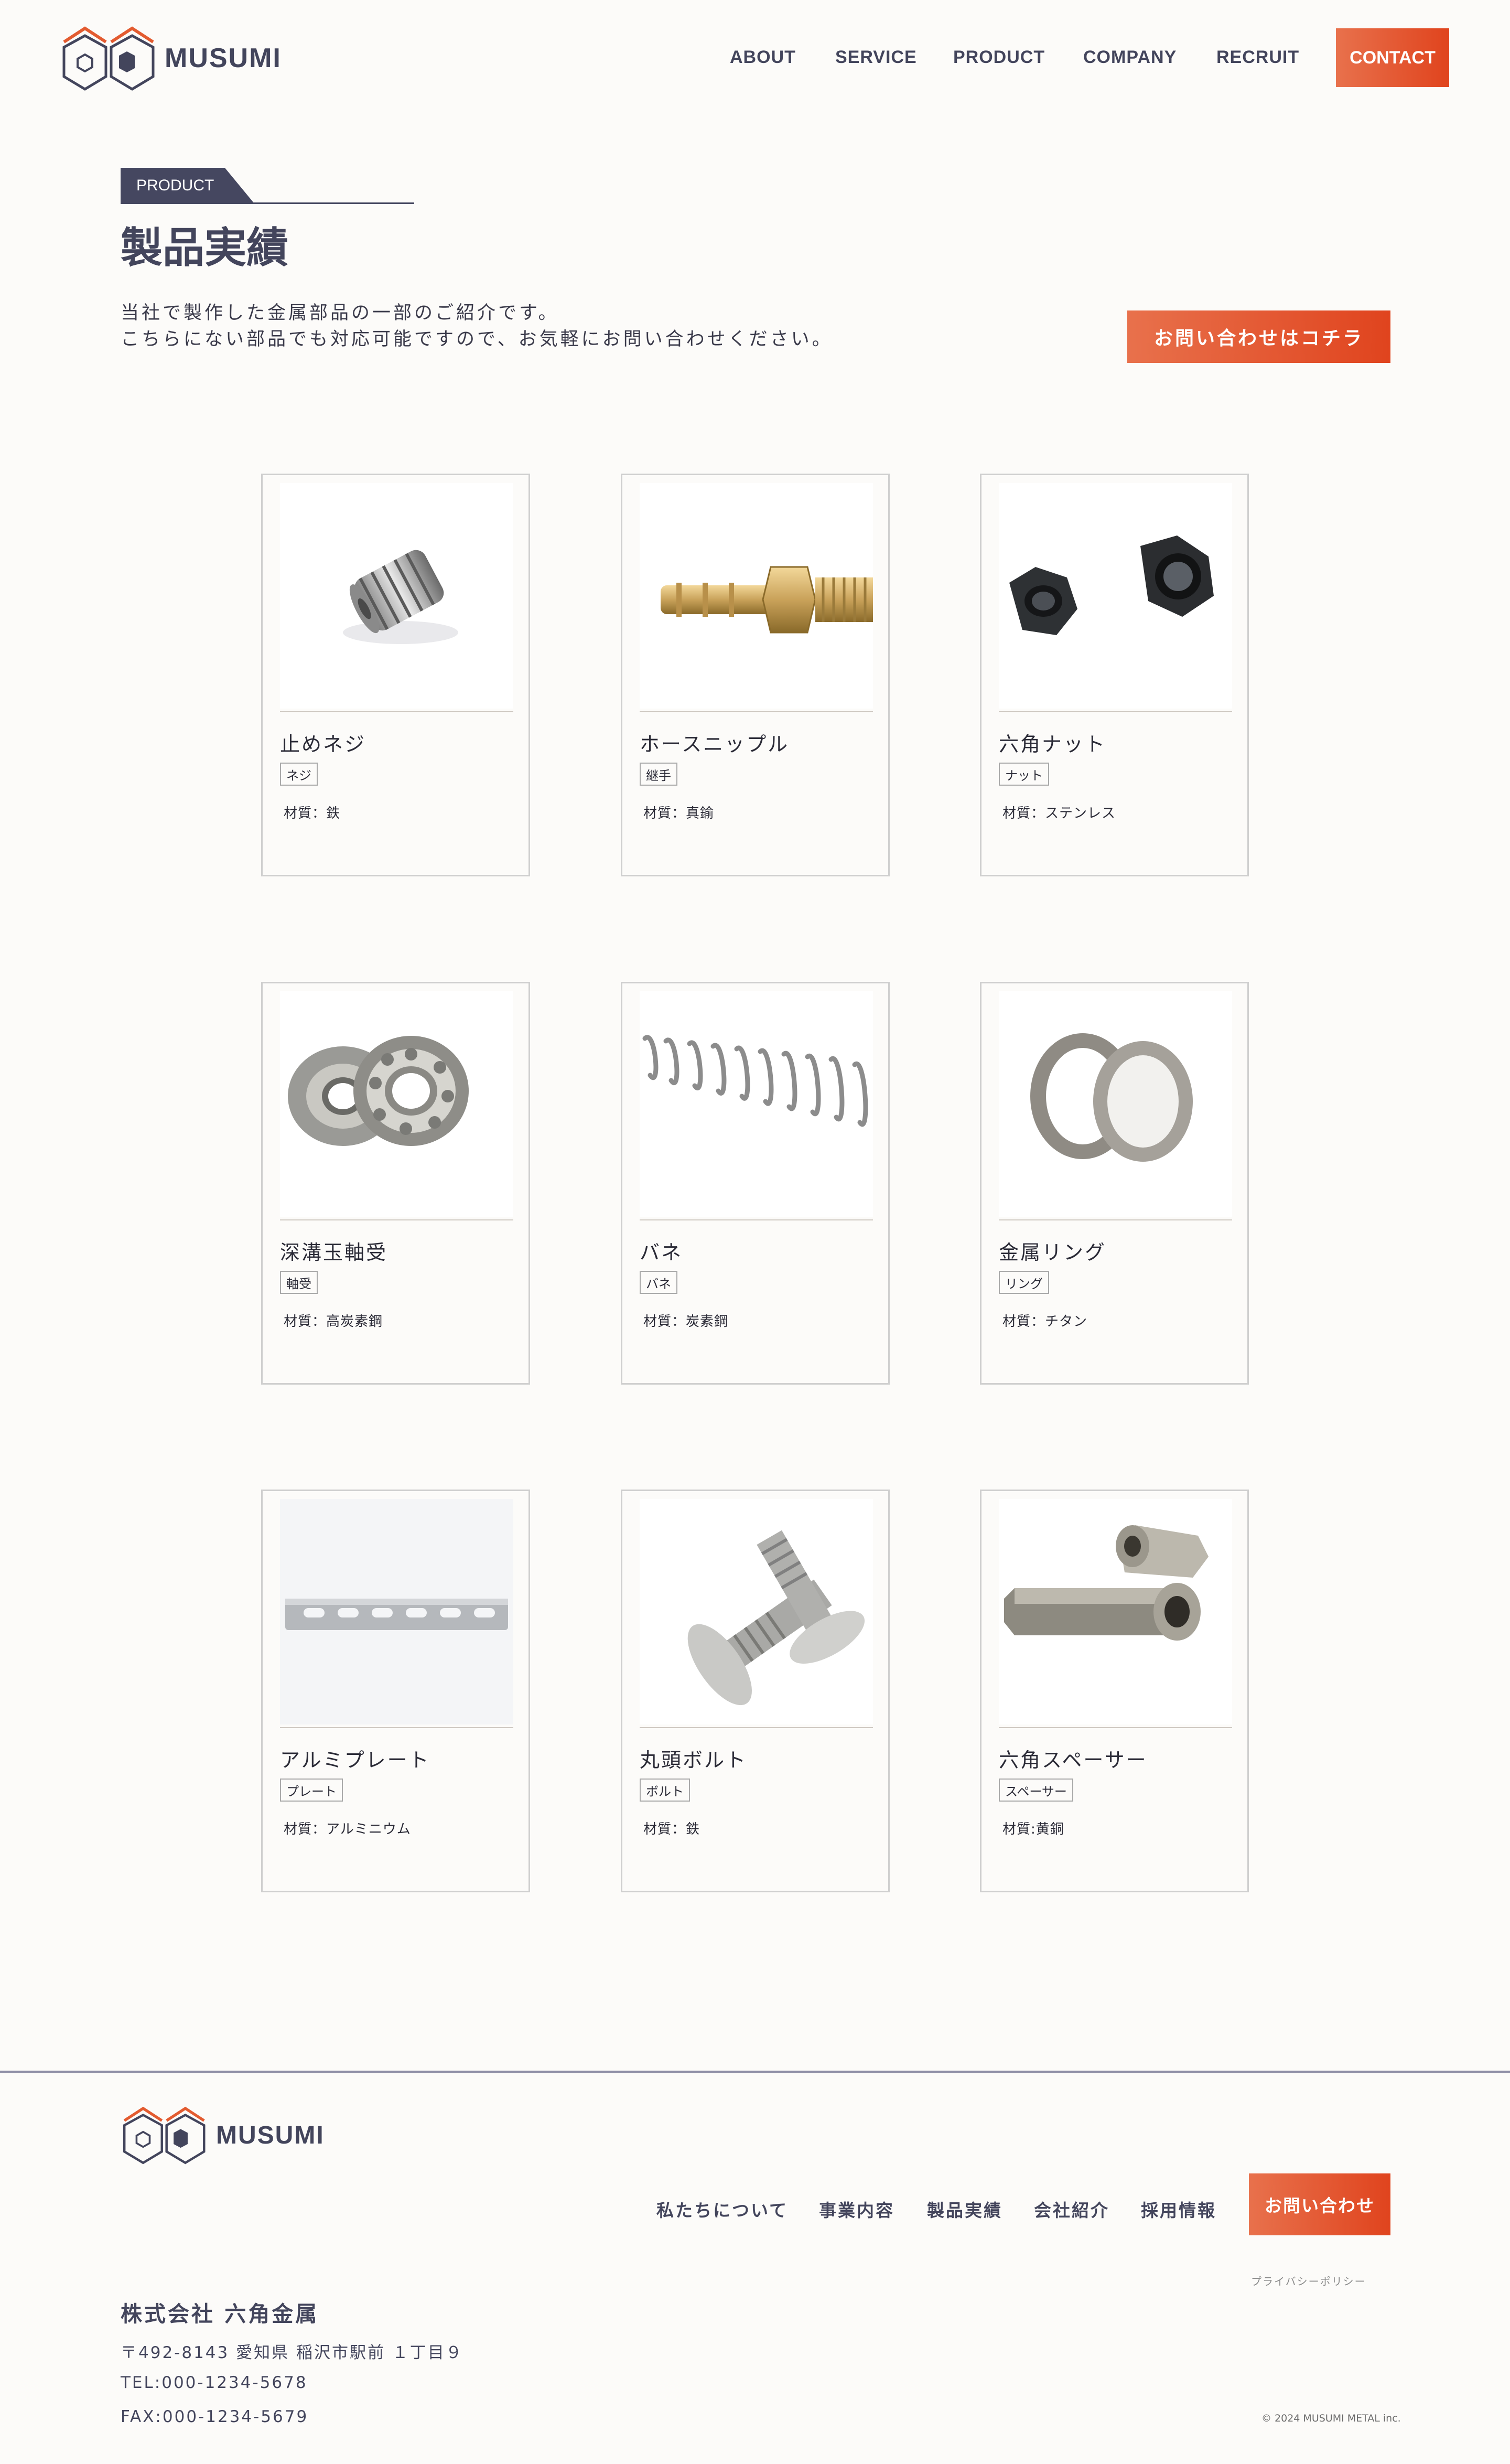 The height and width of the screenshot is (2464, 1510). I want to click on hose-nipple-photo, so click(756, 596).